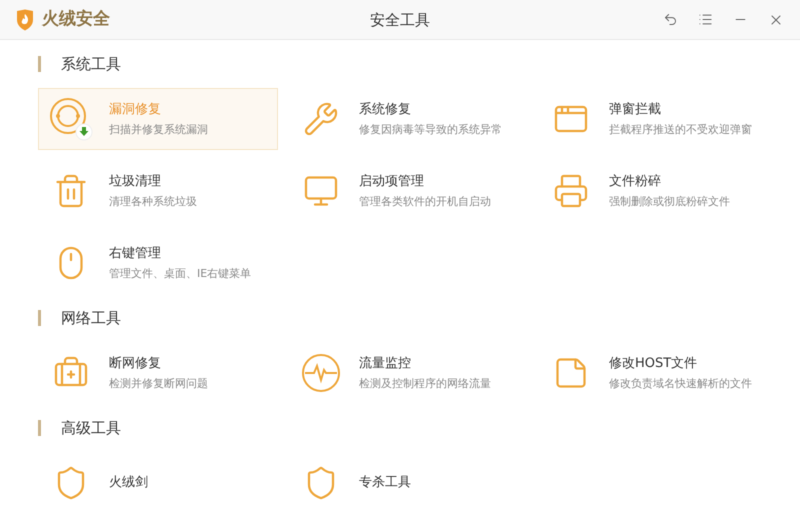  What do you see at coordinates (385, 363) in the screenshot?
I see `tool-title: 流量监控` at bounding box center [385, 363].